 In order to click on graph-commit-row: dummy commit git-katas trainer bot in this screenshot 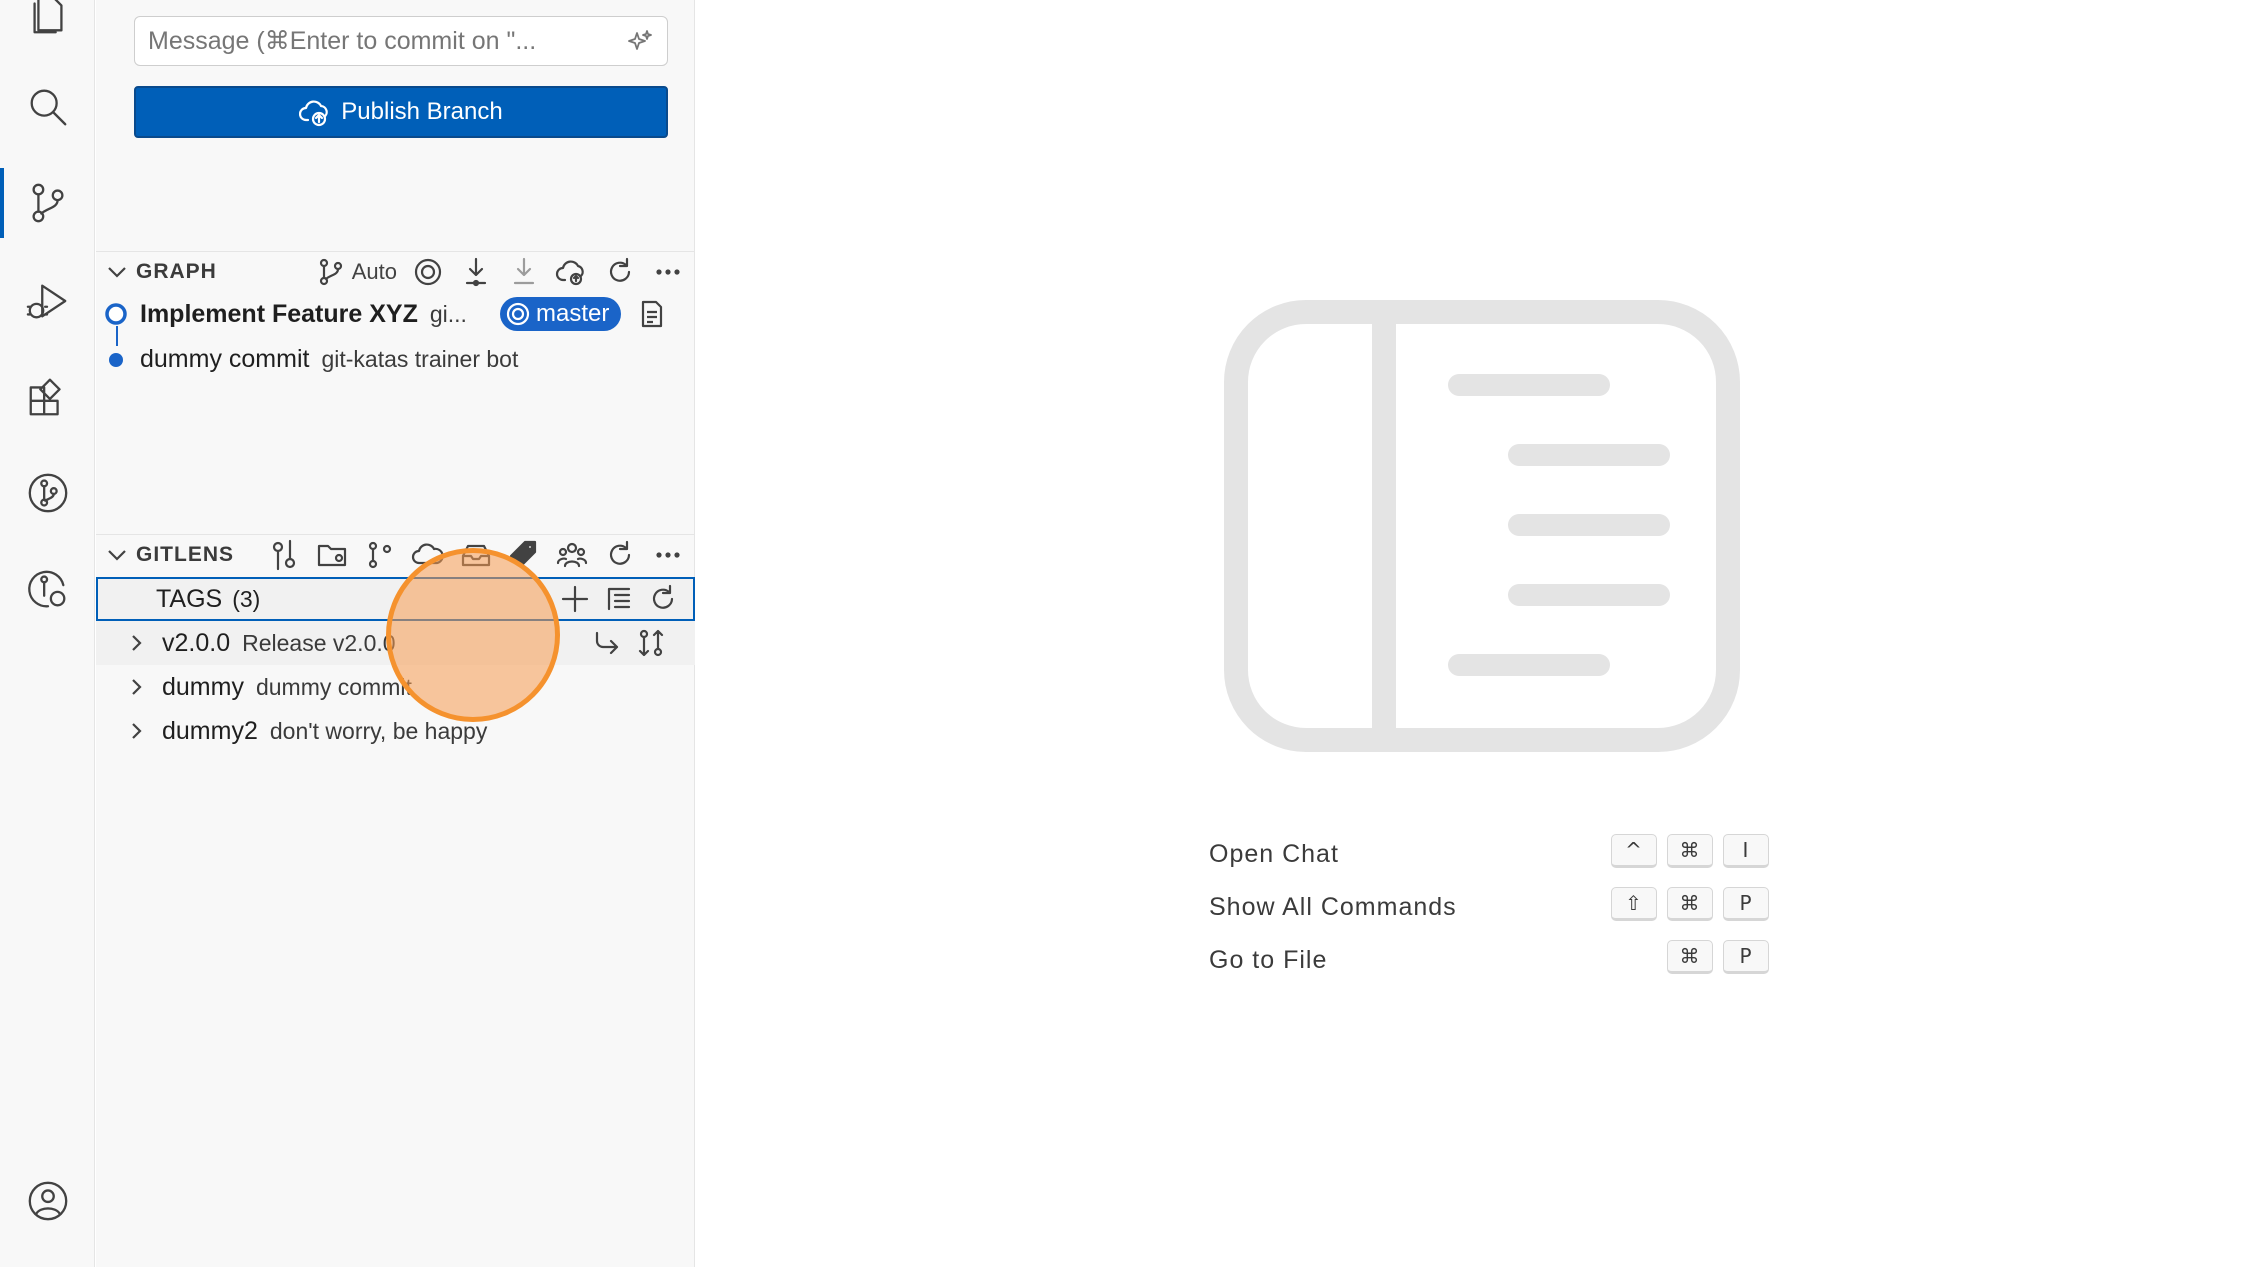, I will do `click(395, 359)`.